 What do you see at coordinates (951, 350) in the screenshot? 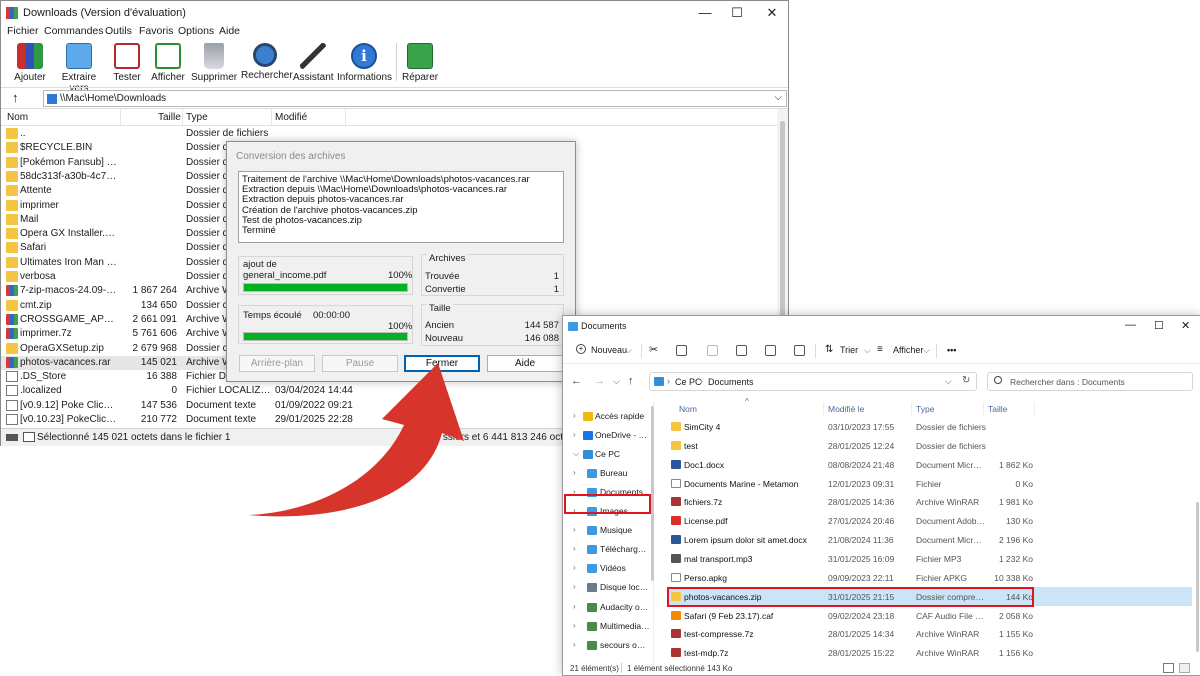
I see `more-options-icon: •••` at bounding box center [951, 350].